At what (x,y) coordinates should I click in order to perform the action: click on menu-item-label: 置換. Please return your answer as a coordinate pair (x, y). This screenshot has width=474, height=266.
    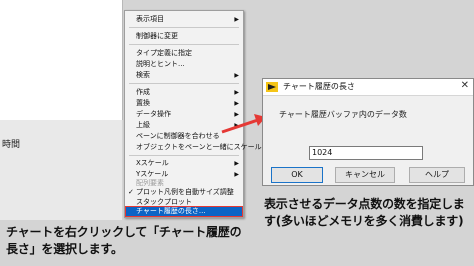
    Looking at the image, I should click on (143, 103).